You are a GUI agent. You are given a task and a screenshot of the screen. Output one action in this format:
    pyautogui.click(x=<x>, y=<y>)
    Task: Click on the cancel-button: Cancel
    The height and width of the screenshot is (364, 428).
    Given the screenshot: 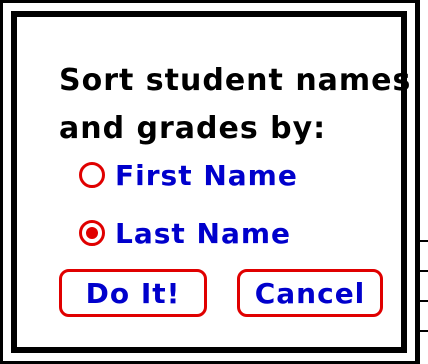 What is the action you would take?
    pyautogui.click(x=310, y=293)
    